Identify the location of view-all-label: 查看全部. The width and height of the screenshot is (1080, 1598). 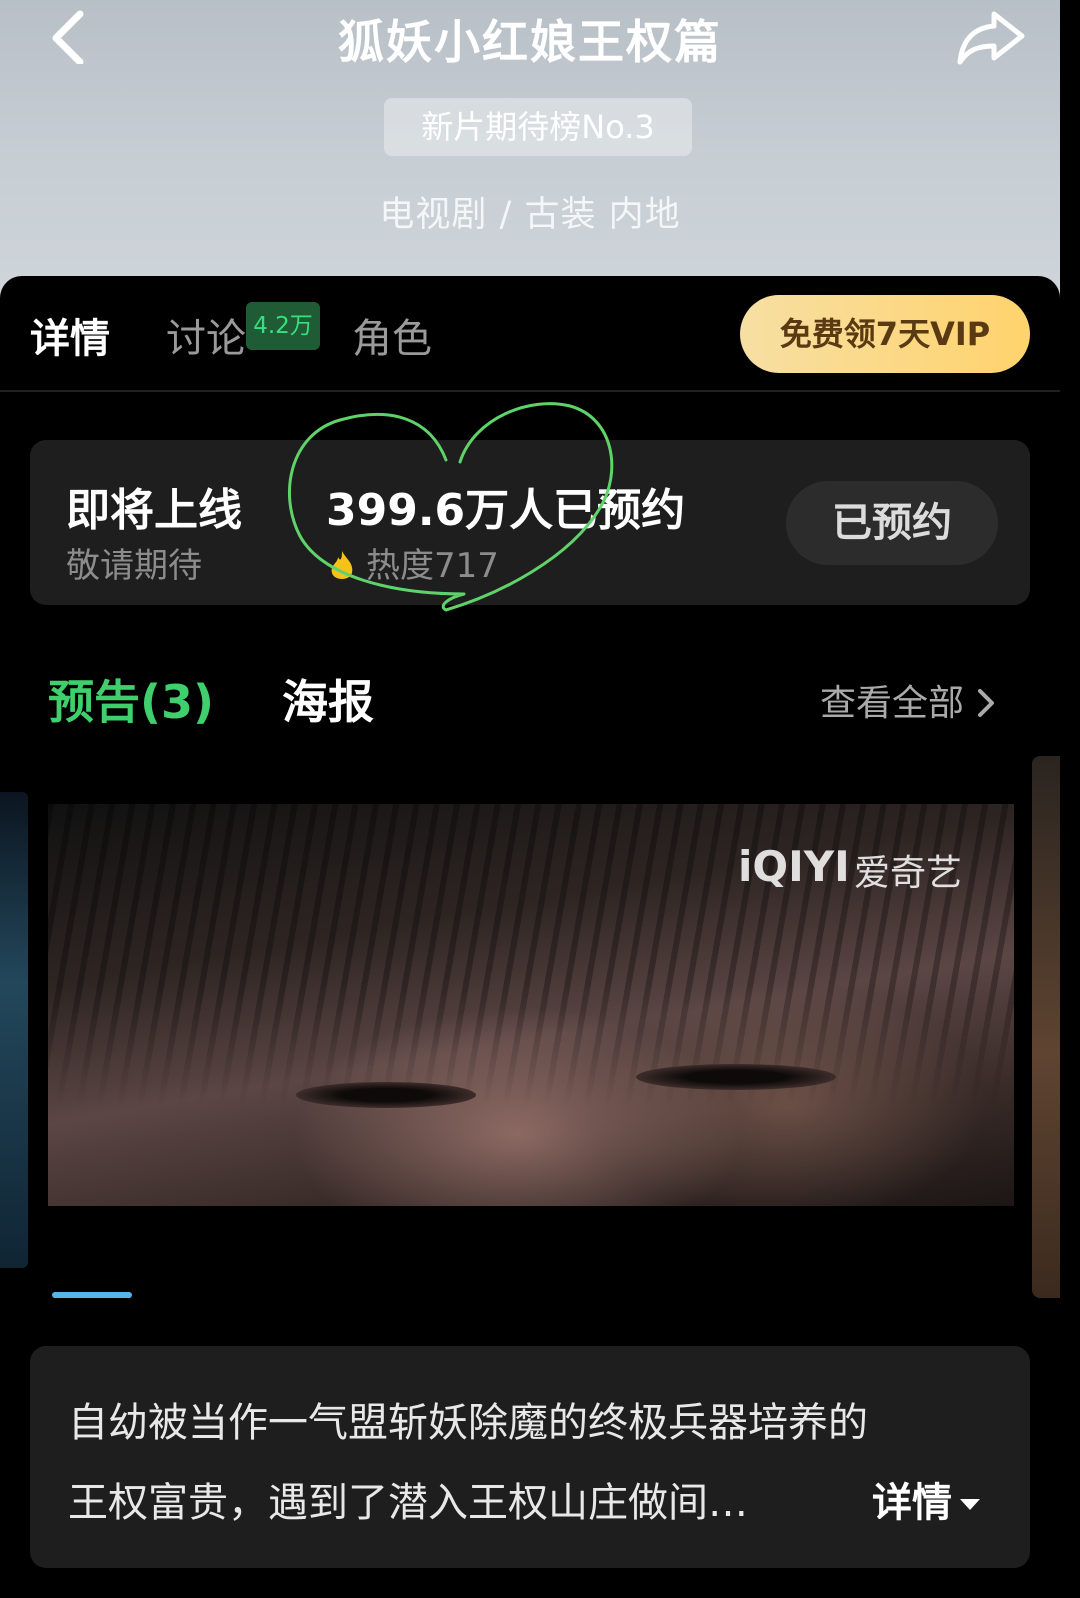
(892, 703).